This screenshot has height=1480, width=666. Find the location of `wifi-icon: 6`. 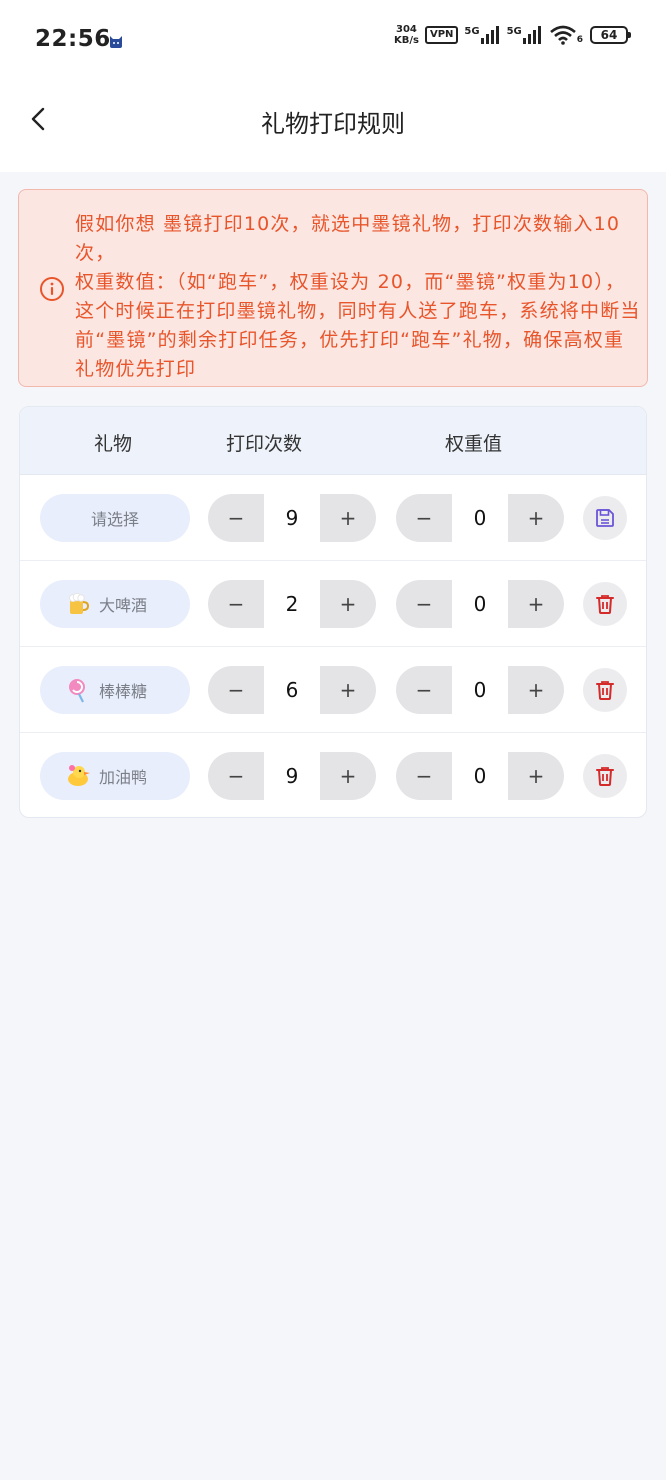

wifi-icon: 6 is located at coordinates (566, 35).